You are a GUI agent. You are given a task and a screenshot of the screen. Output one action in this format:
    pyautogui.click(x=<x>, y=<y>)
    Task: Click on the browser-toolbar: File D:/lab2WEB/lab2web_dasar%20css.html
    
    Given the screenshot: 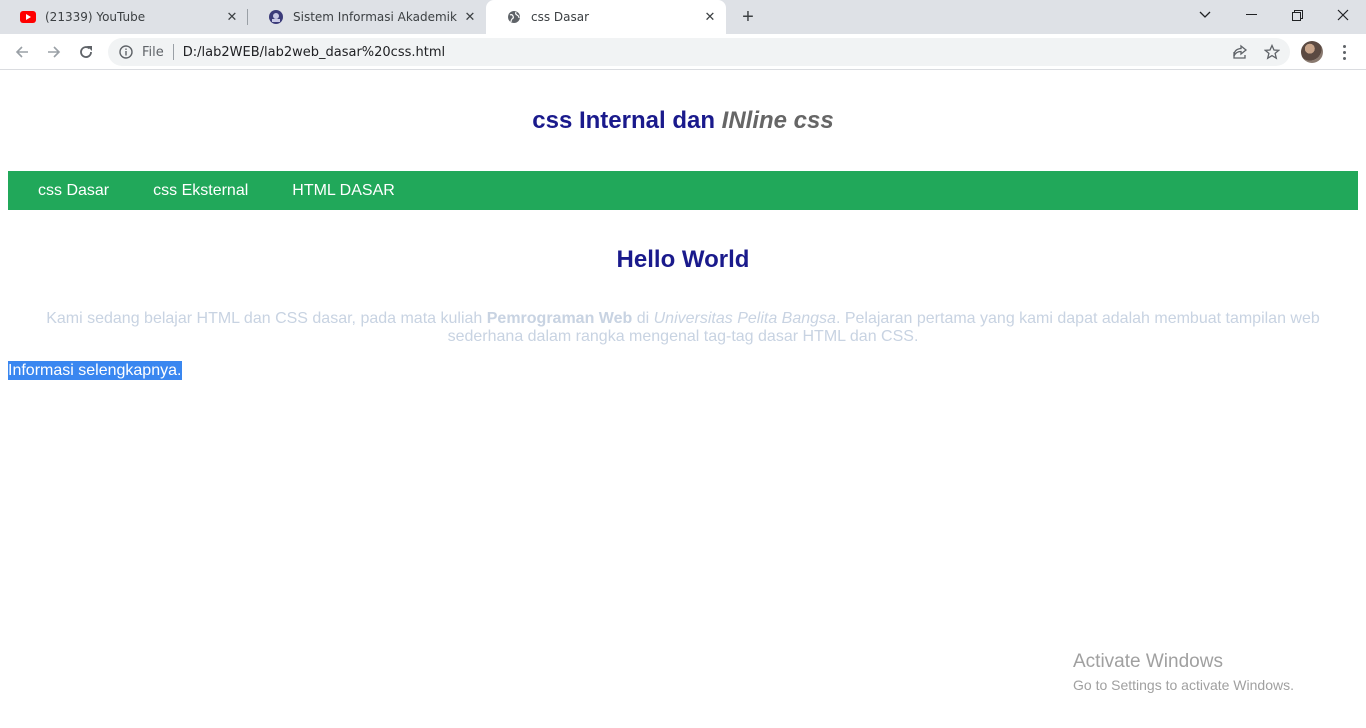 What is the action you would take?
    pyautogui.click(x=683, y=52)
    